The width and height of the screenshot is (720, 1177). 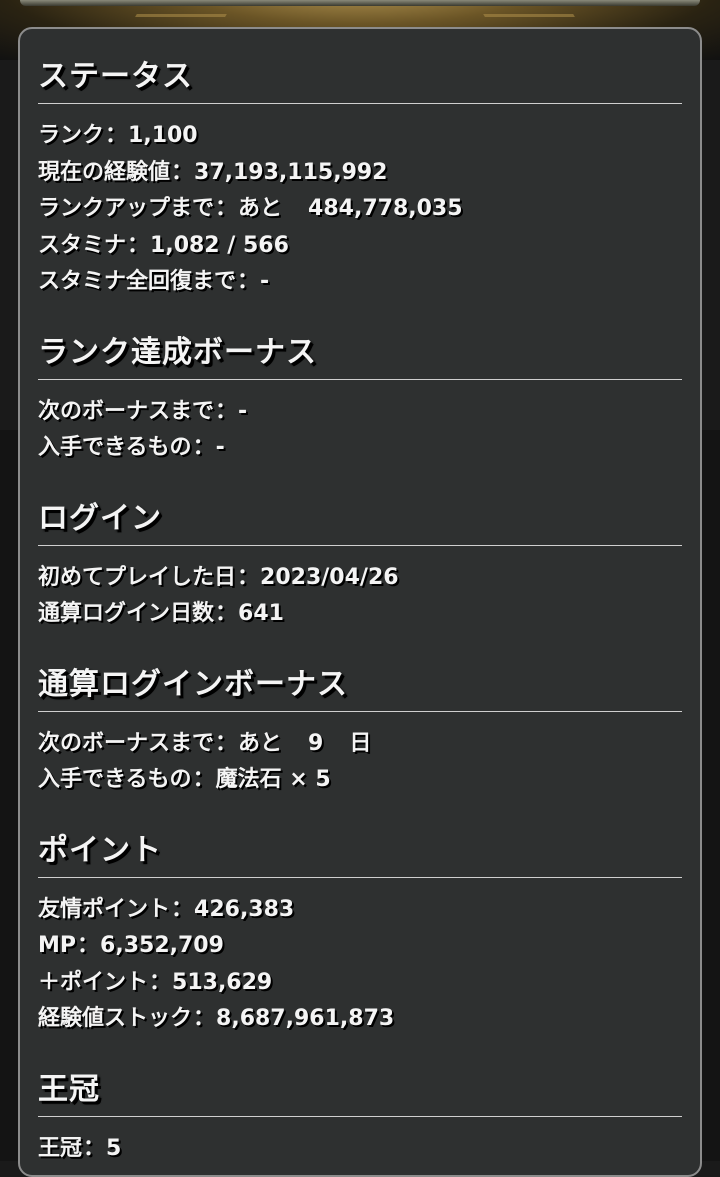 What do you see at coordinates (100, 850) in the screenshot?
I see `section-title: ポイント` at bounding box center [100, 850].